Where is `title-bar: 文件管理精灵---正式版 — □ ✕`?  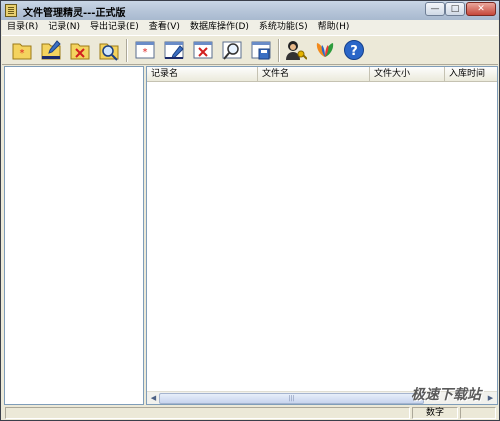 title-bar: 文件管理精灵---正式版 — □ ✕ is located at coordinates (250, 10).